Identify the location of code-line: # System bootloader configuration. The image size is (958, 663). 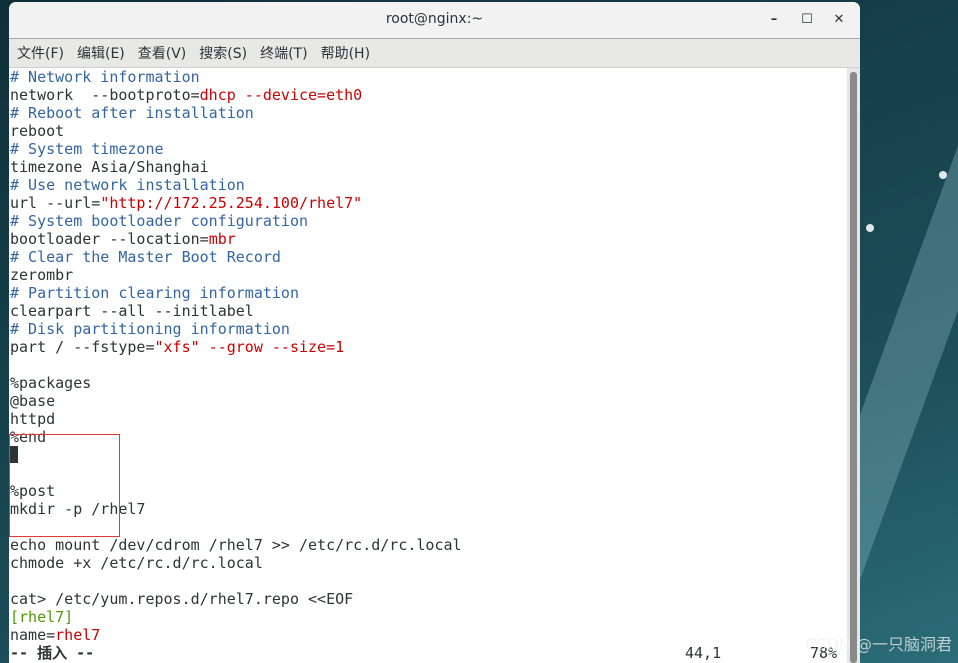
(428, 221).